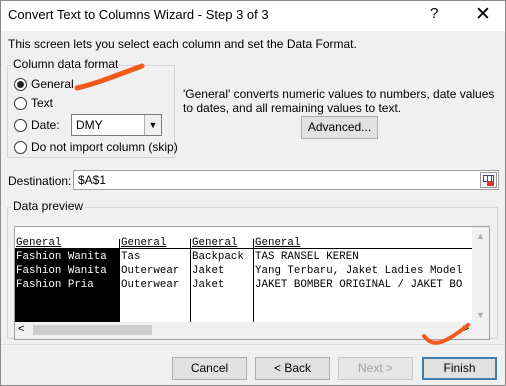 The width and height of the screenshot is (506, 386). What do you see at coordinates (20, 103) in the screenshot?
I see `radio-text-indicator` at bounding box center [20, 103].